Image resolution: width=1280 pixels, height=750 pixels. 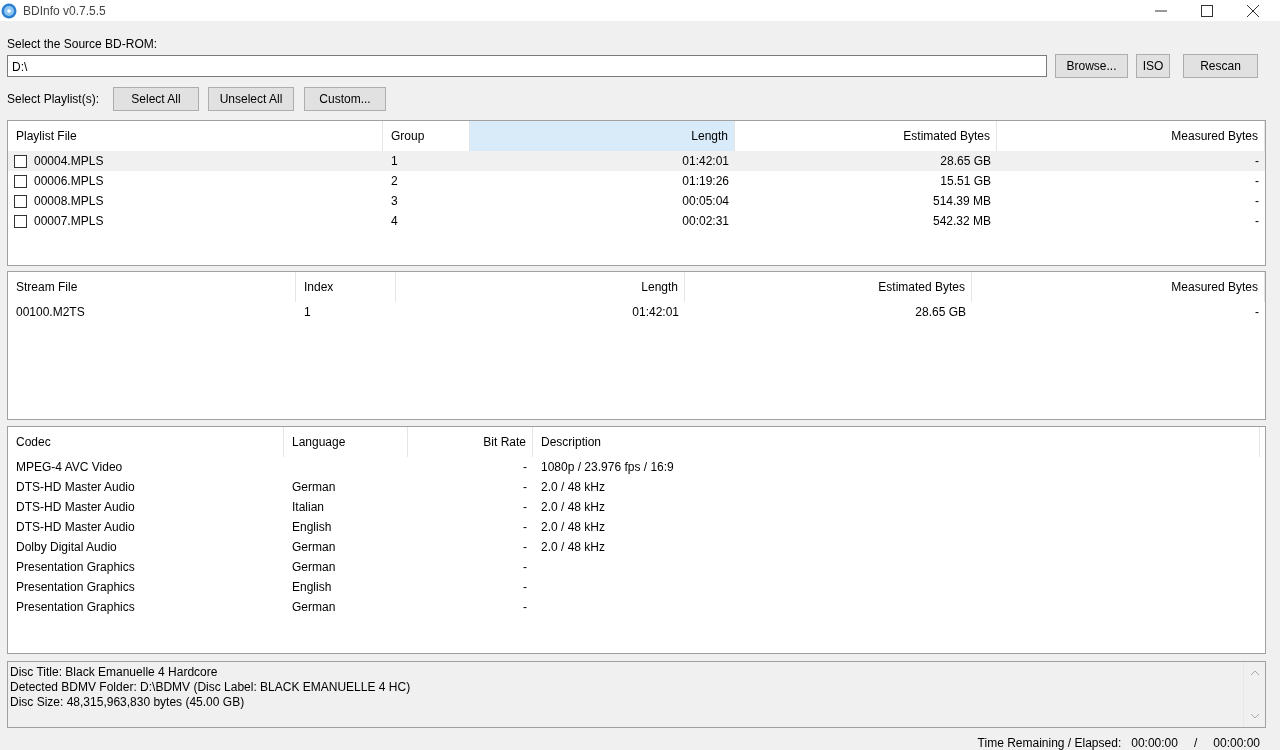 I want to click on table-cell-text: 00004.MPLS, so click(x=69, y=161).